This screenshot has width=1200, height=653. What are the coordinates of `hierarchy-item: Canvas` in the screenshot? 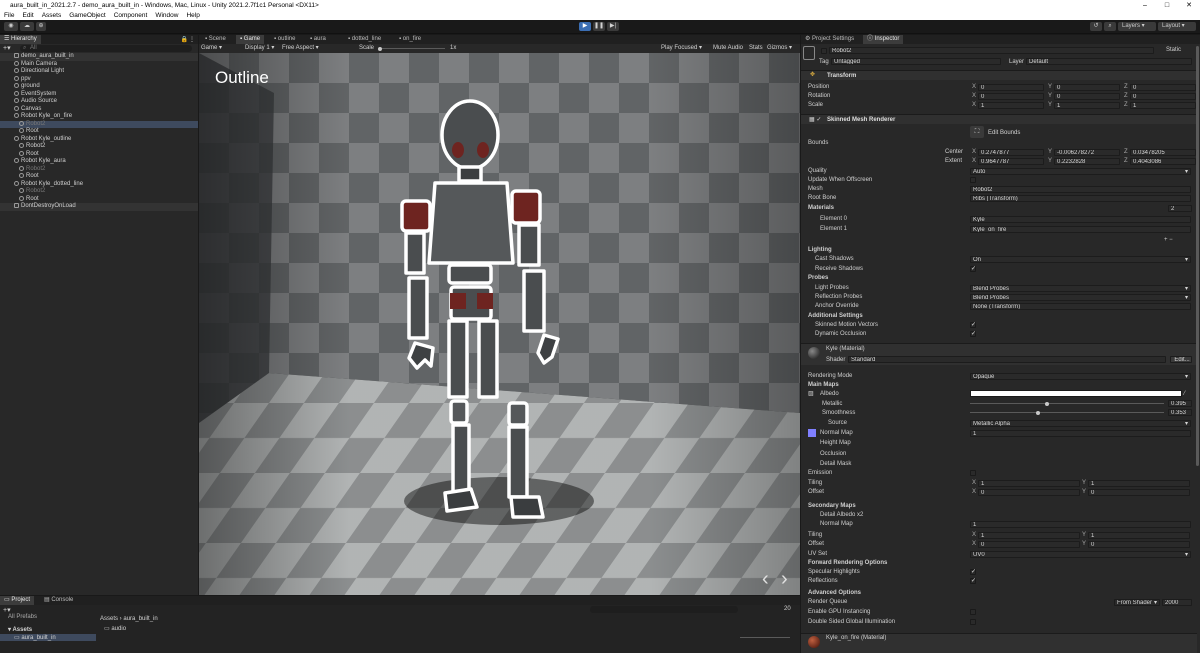 It's located at (27, 109).